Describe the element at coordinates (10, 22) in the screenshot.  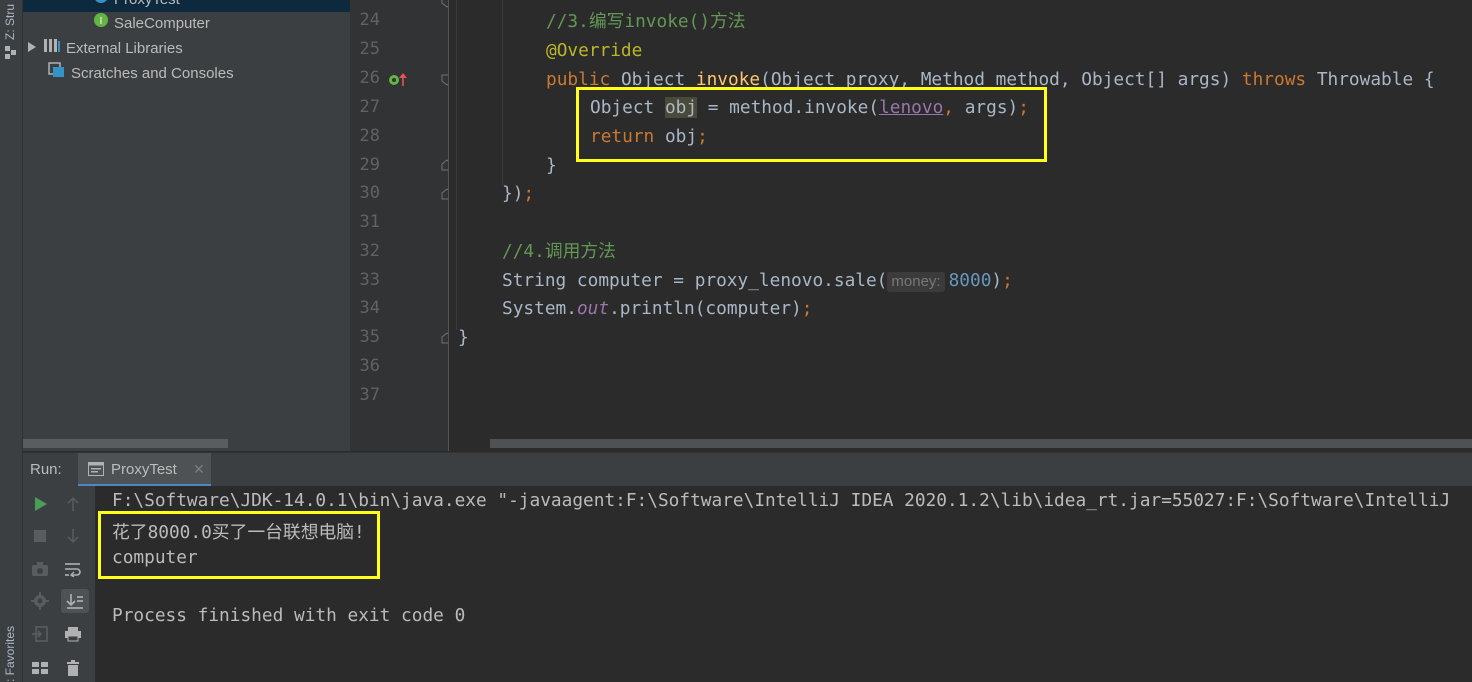
I see `structure-side-tab: Z: Stru` at that location.